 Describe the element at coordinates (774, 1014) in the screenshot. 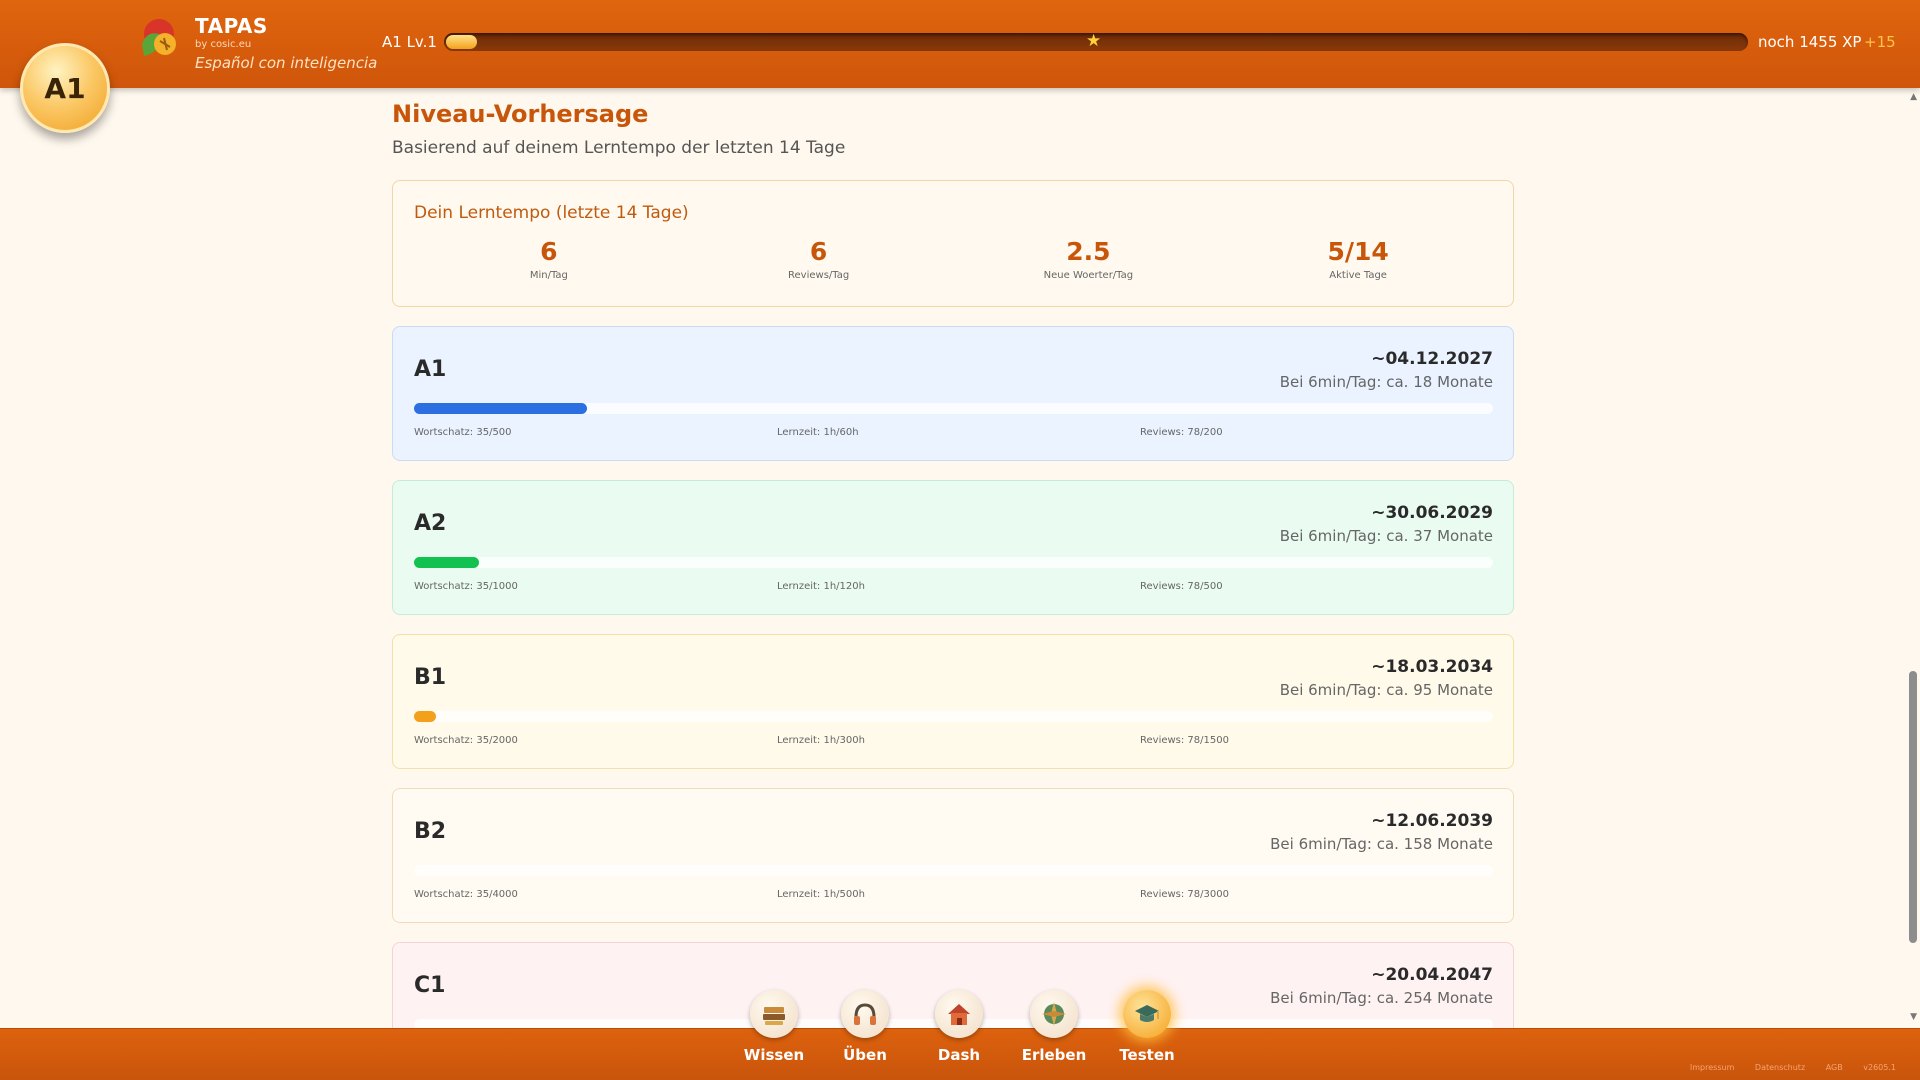

I see `books-icon` at that location.